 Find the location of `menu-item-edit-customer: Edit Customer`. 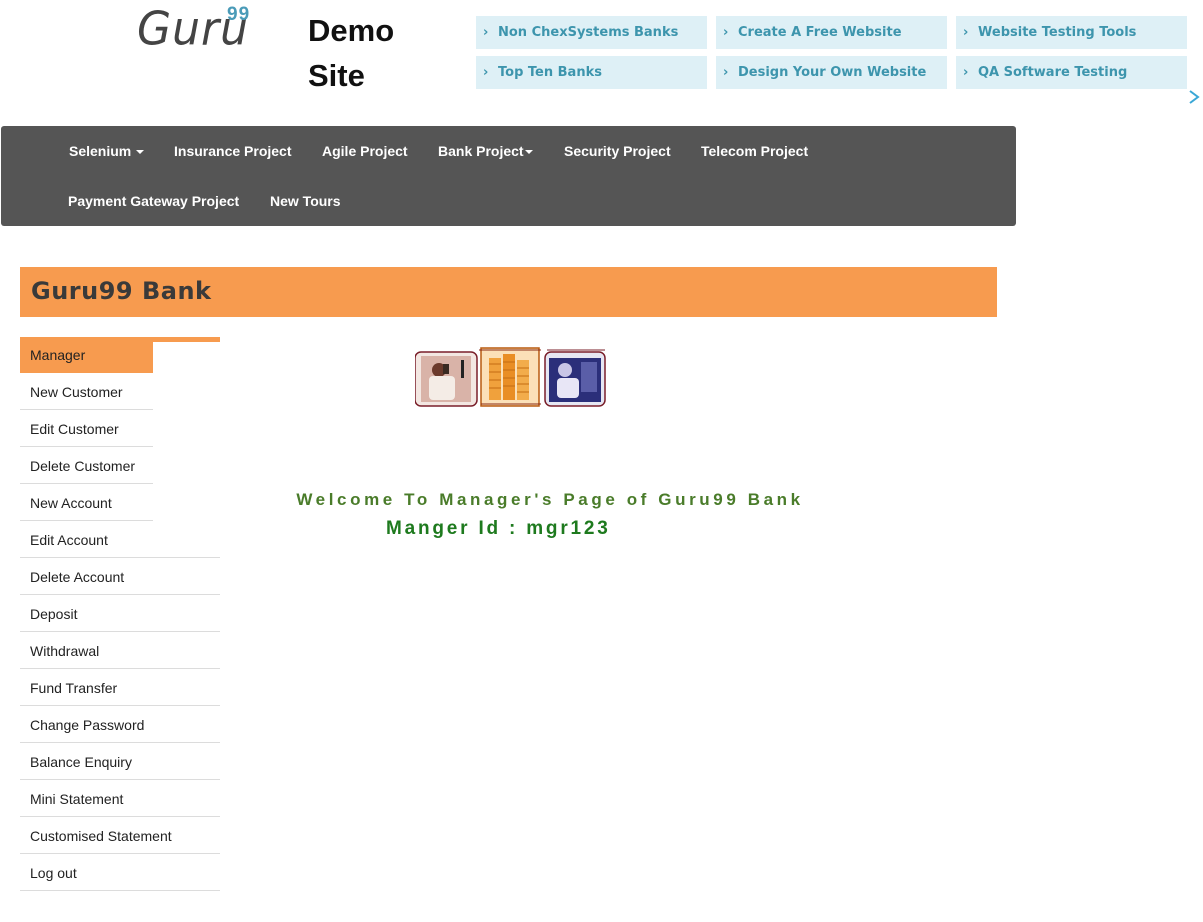

menu-item-edit-customer: Edit Customer is located at coordinates (86, 429).